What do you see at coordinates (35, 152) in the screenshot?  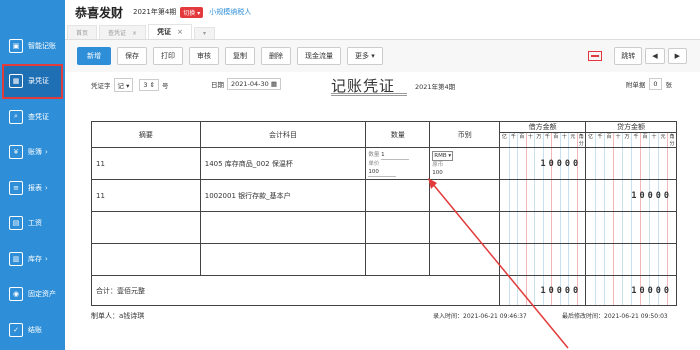 I see `sidebar-item-label: 账簿` at bounding box center [35, 152].